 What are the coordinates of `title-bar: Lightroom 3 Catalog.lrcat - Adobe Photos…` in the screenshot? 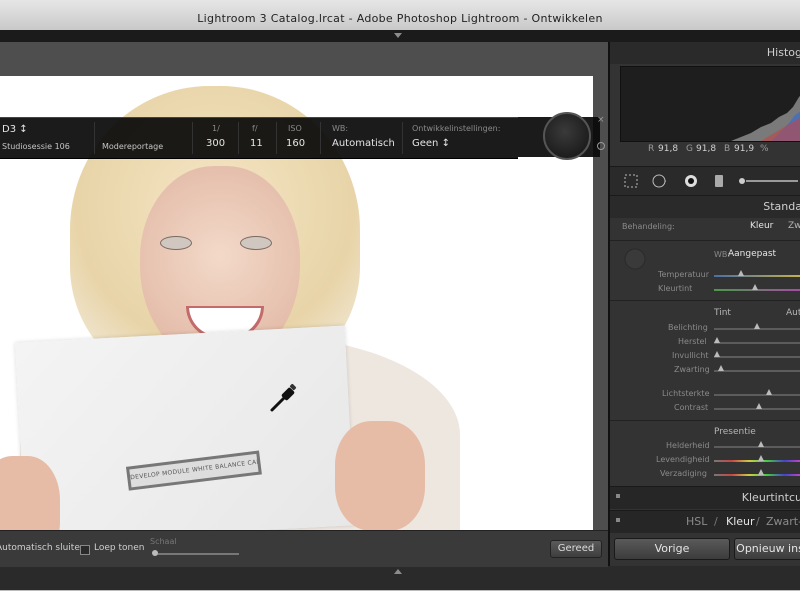 It's located at (400, 15).